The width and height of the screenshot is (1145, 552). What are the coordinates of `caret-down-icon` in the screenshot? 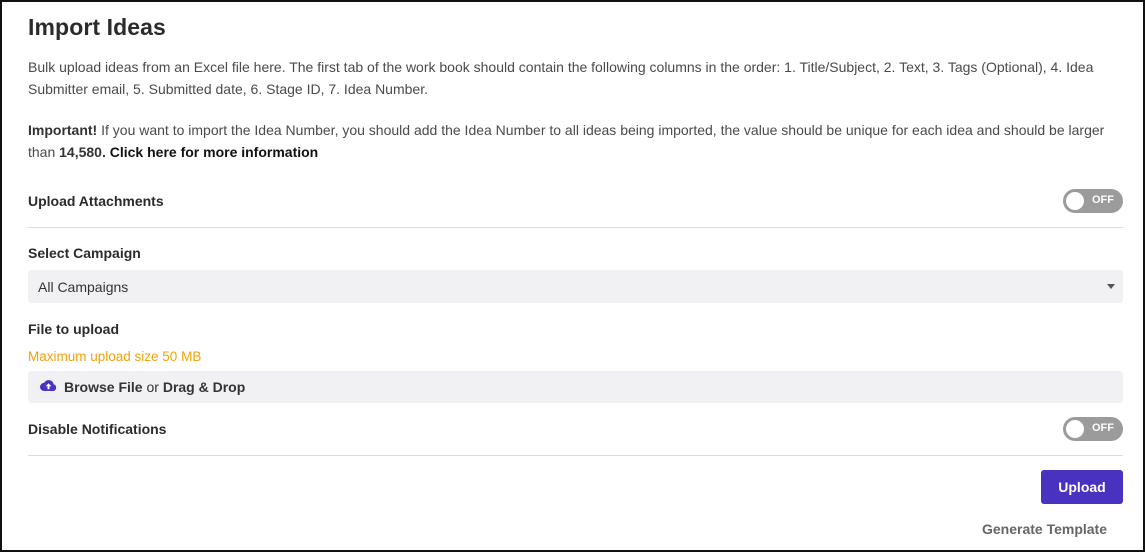 It's located at (1111, 286).